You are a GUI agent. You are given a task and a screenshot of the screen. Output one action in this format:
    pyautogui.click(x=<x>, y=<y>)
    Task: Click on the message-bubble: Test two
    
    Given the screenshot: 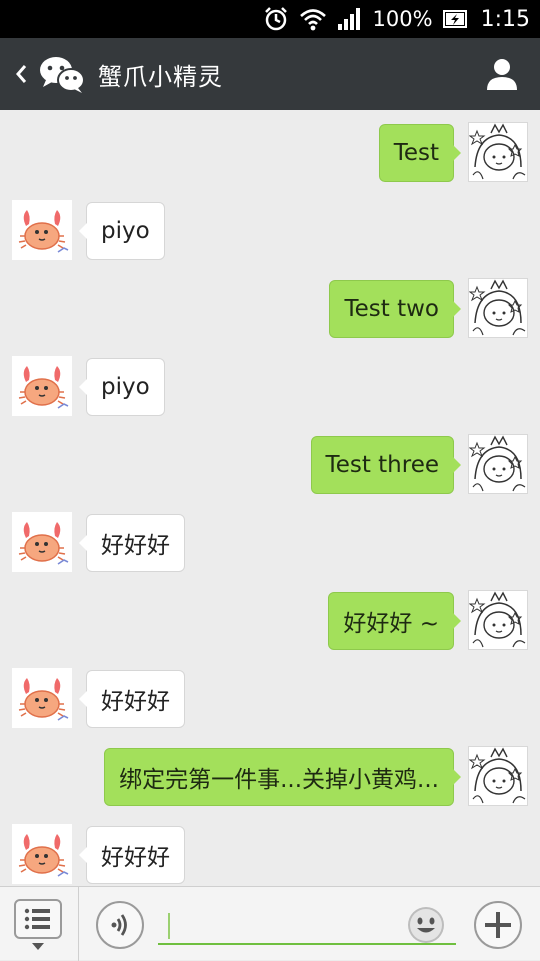 What is the action you would take?
    pyautogui.click(x=395, y=309)
    